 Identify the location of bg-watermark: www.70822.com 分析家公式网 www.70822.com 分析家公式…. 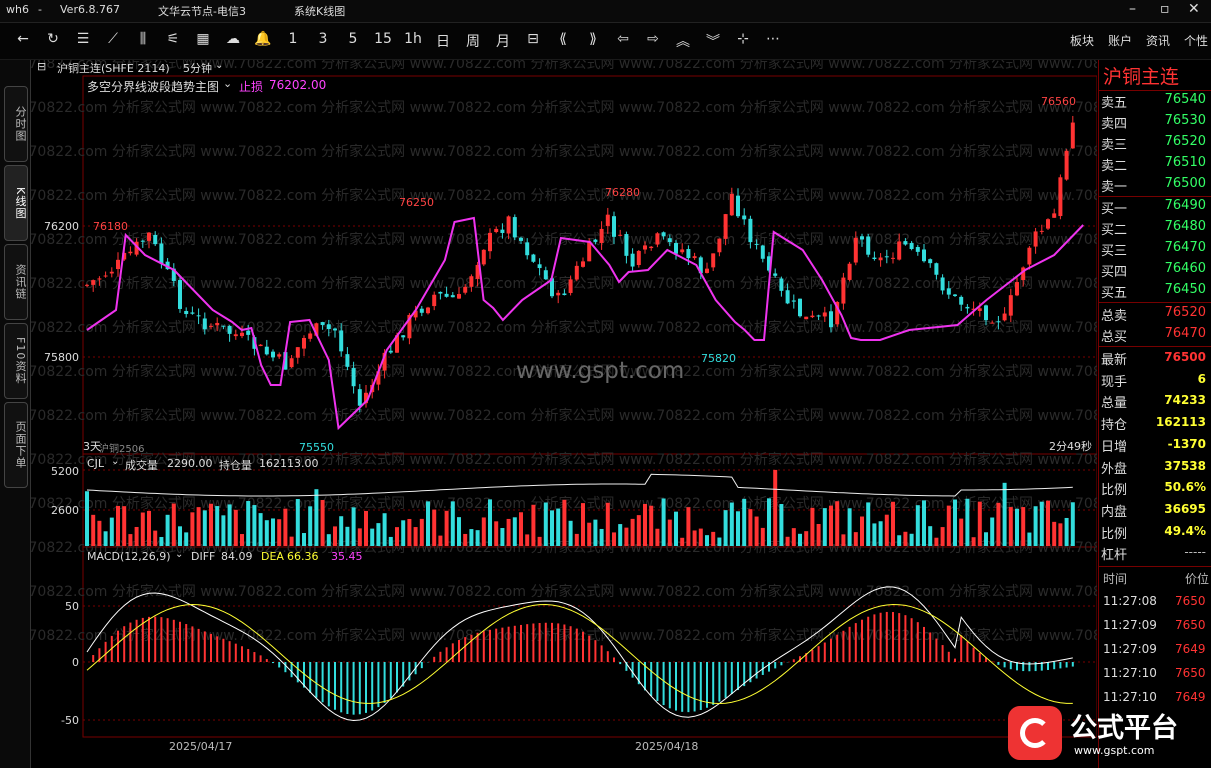
(564, 239).